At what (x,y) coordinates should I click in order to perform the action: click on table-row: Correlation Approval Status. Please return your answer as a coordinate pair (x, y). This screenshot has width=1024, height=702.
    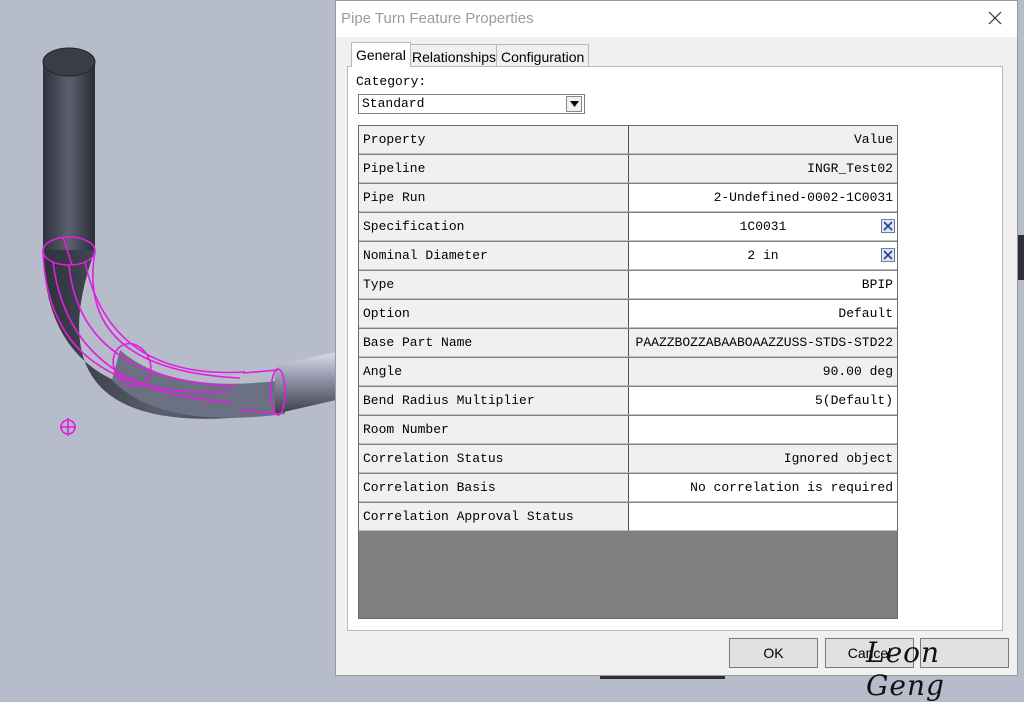
    Looking at the image, I should click on (628, 517).